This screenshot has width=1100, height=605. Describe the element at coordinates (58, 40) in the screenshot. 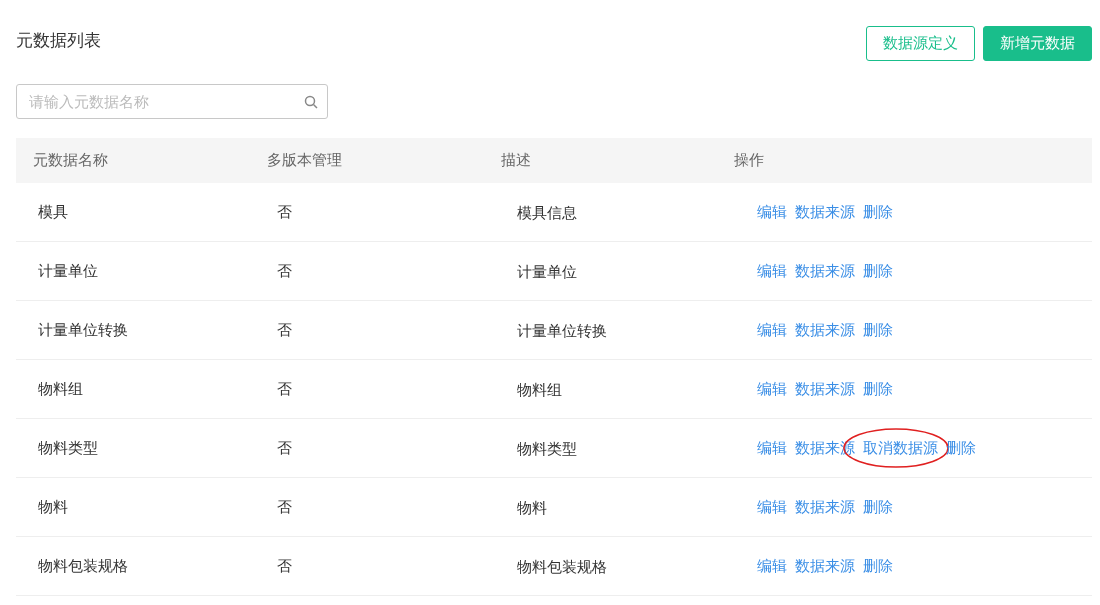

I see `page-title: 元数据列表` at that location.